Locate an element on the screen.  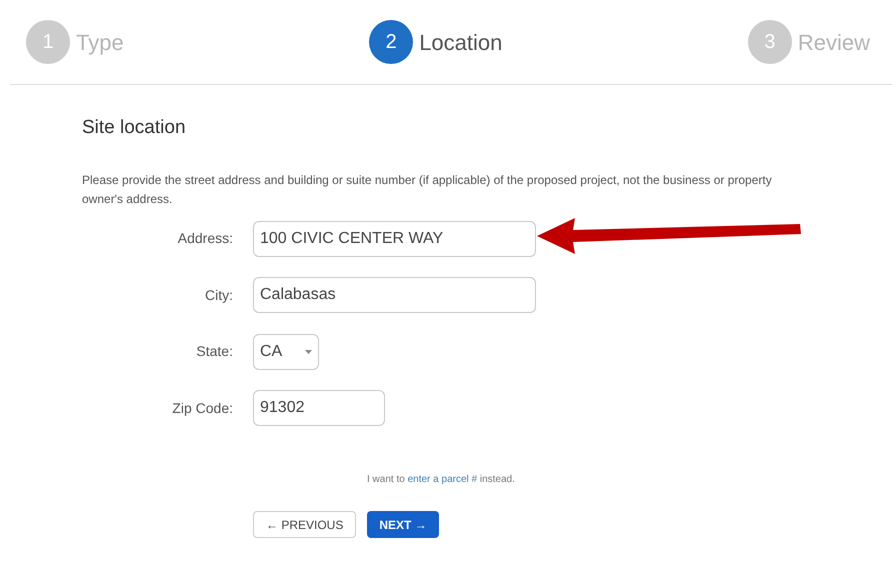
state-select: CA is located at coordinates (286, 352).